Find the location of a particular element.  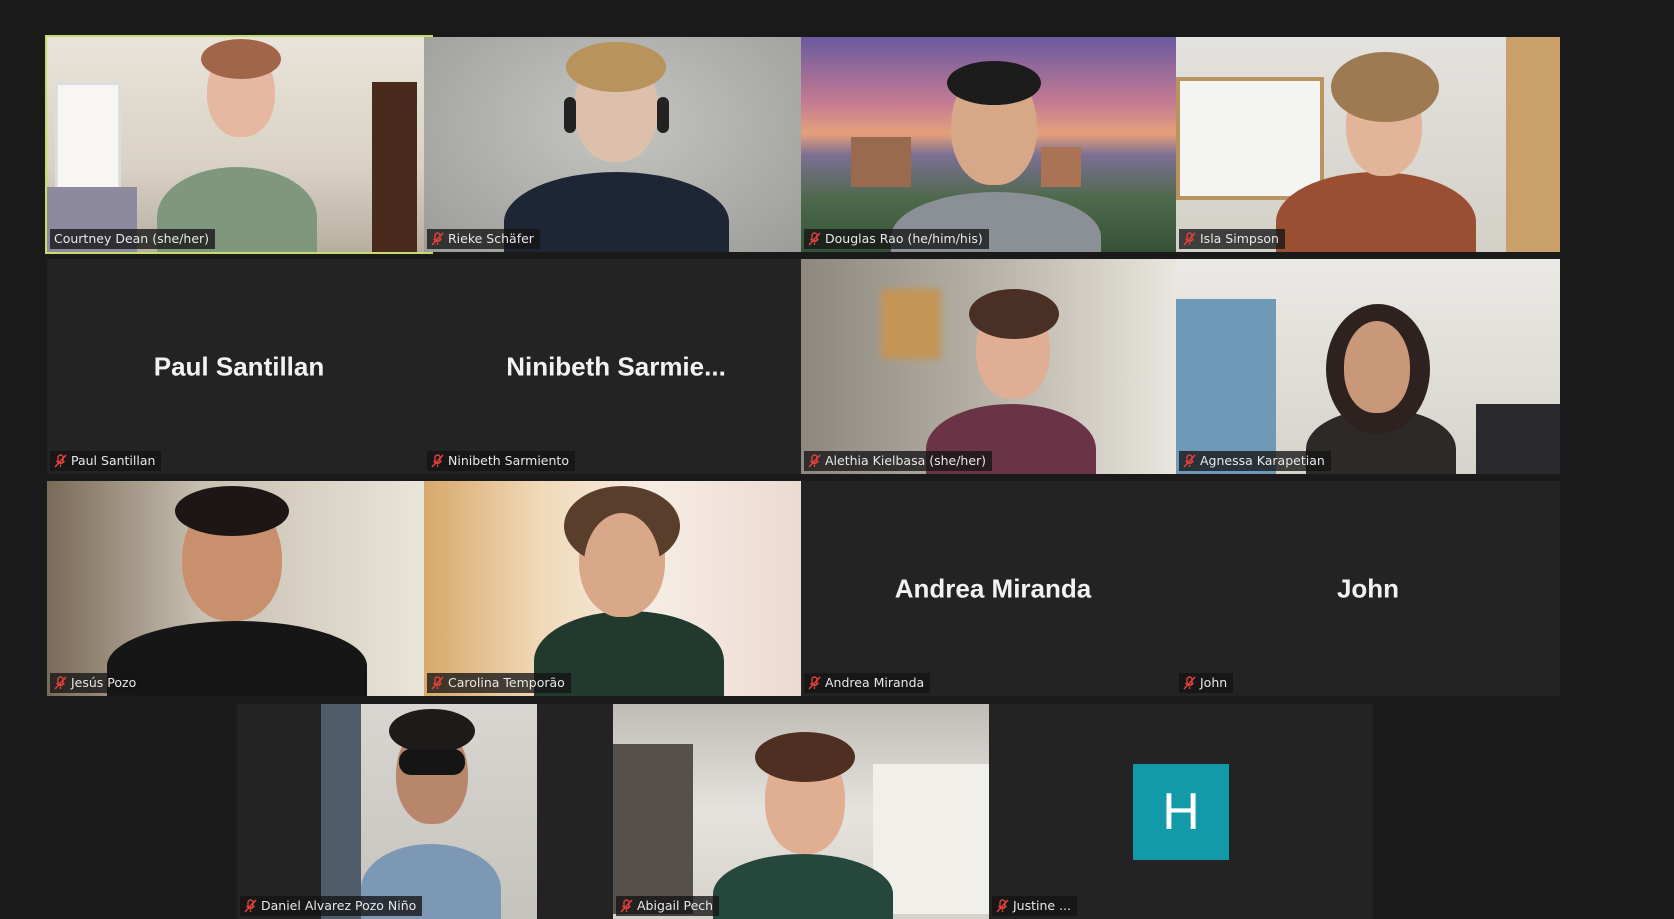

video-tile-abigail-pech: Abigail Pech is located at coordinates (805, 811).